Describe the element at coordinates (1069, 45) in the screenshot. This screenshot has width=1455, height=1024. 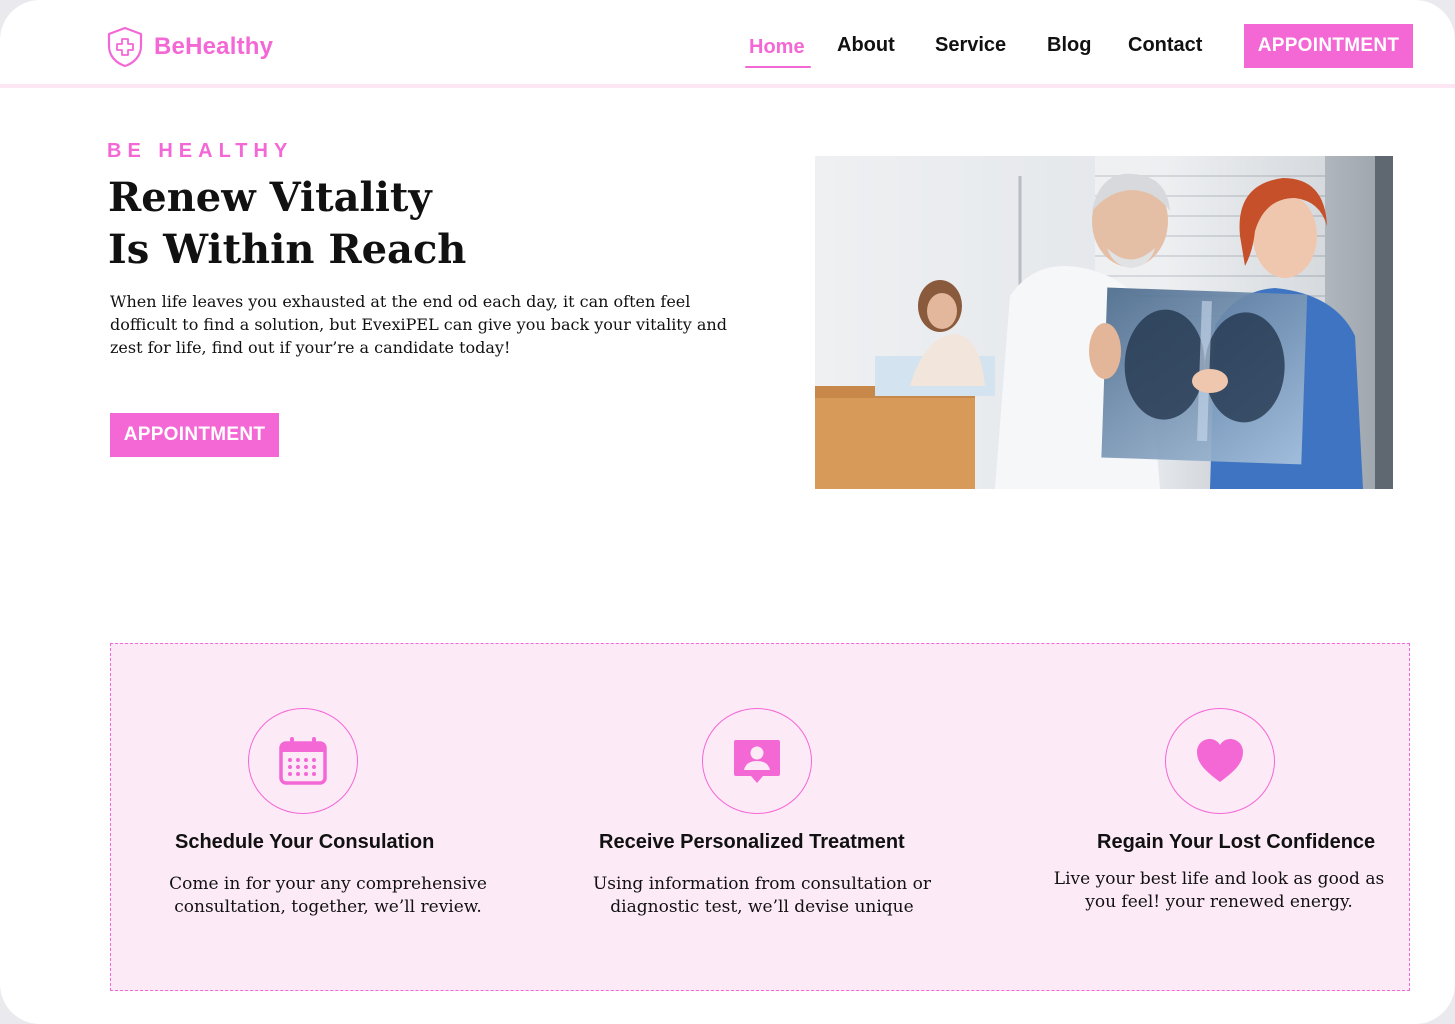
I see `nav-blog: Blog` at that location.